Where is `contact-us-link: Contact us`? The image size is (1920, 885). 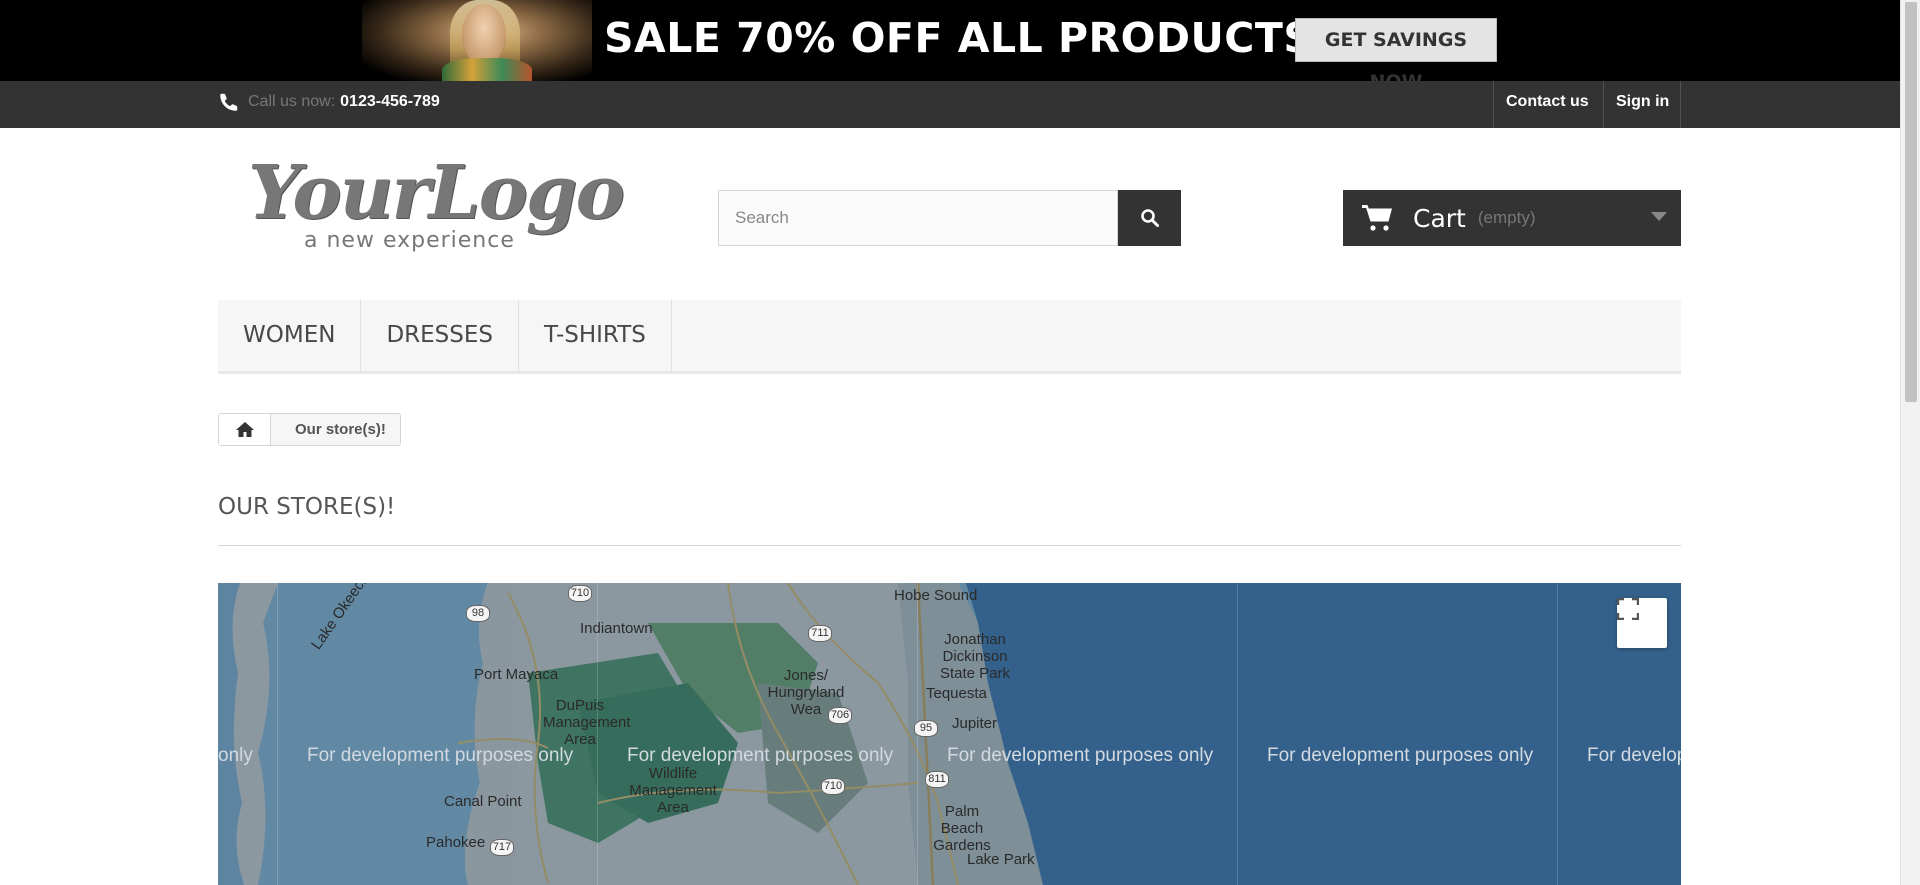
contact-us-link: Contact us is located at coordinates (1548, 104).